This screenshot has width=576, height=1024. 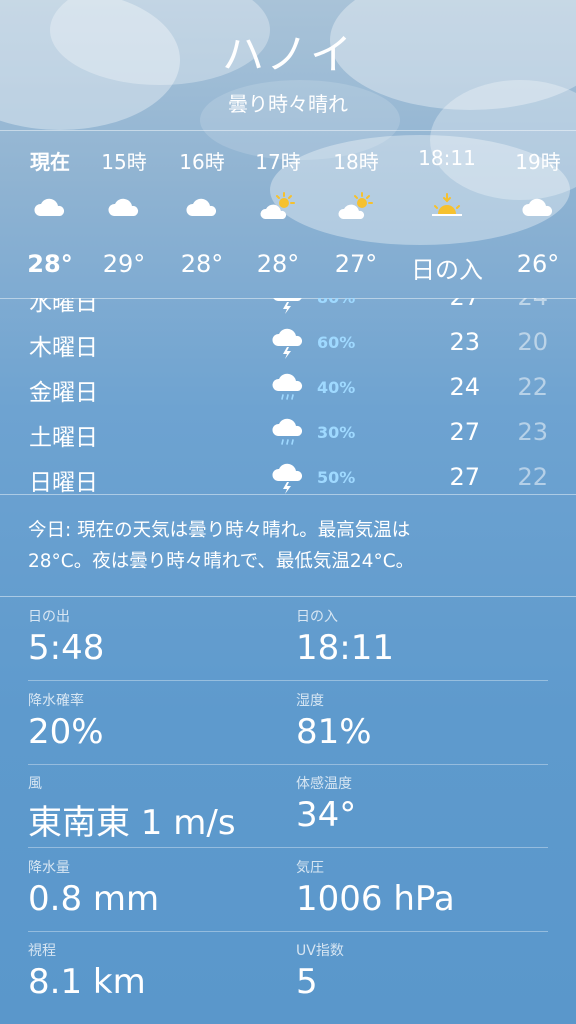 What do you see at coordinates (336, 477) in the screenshot?
I see `precip-chance: 50%` at bounding box center [336, 477].